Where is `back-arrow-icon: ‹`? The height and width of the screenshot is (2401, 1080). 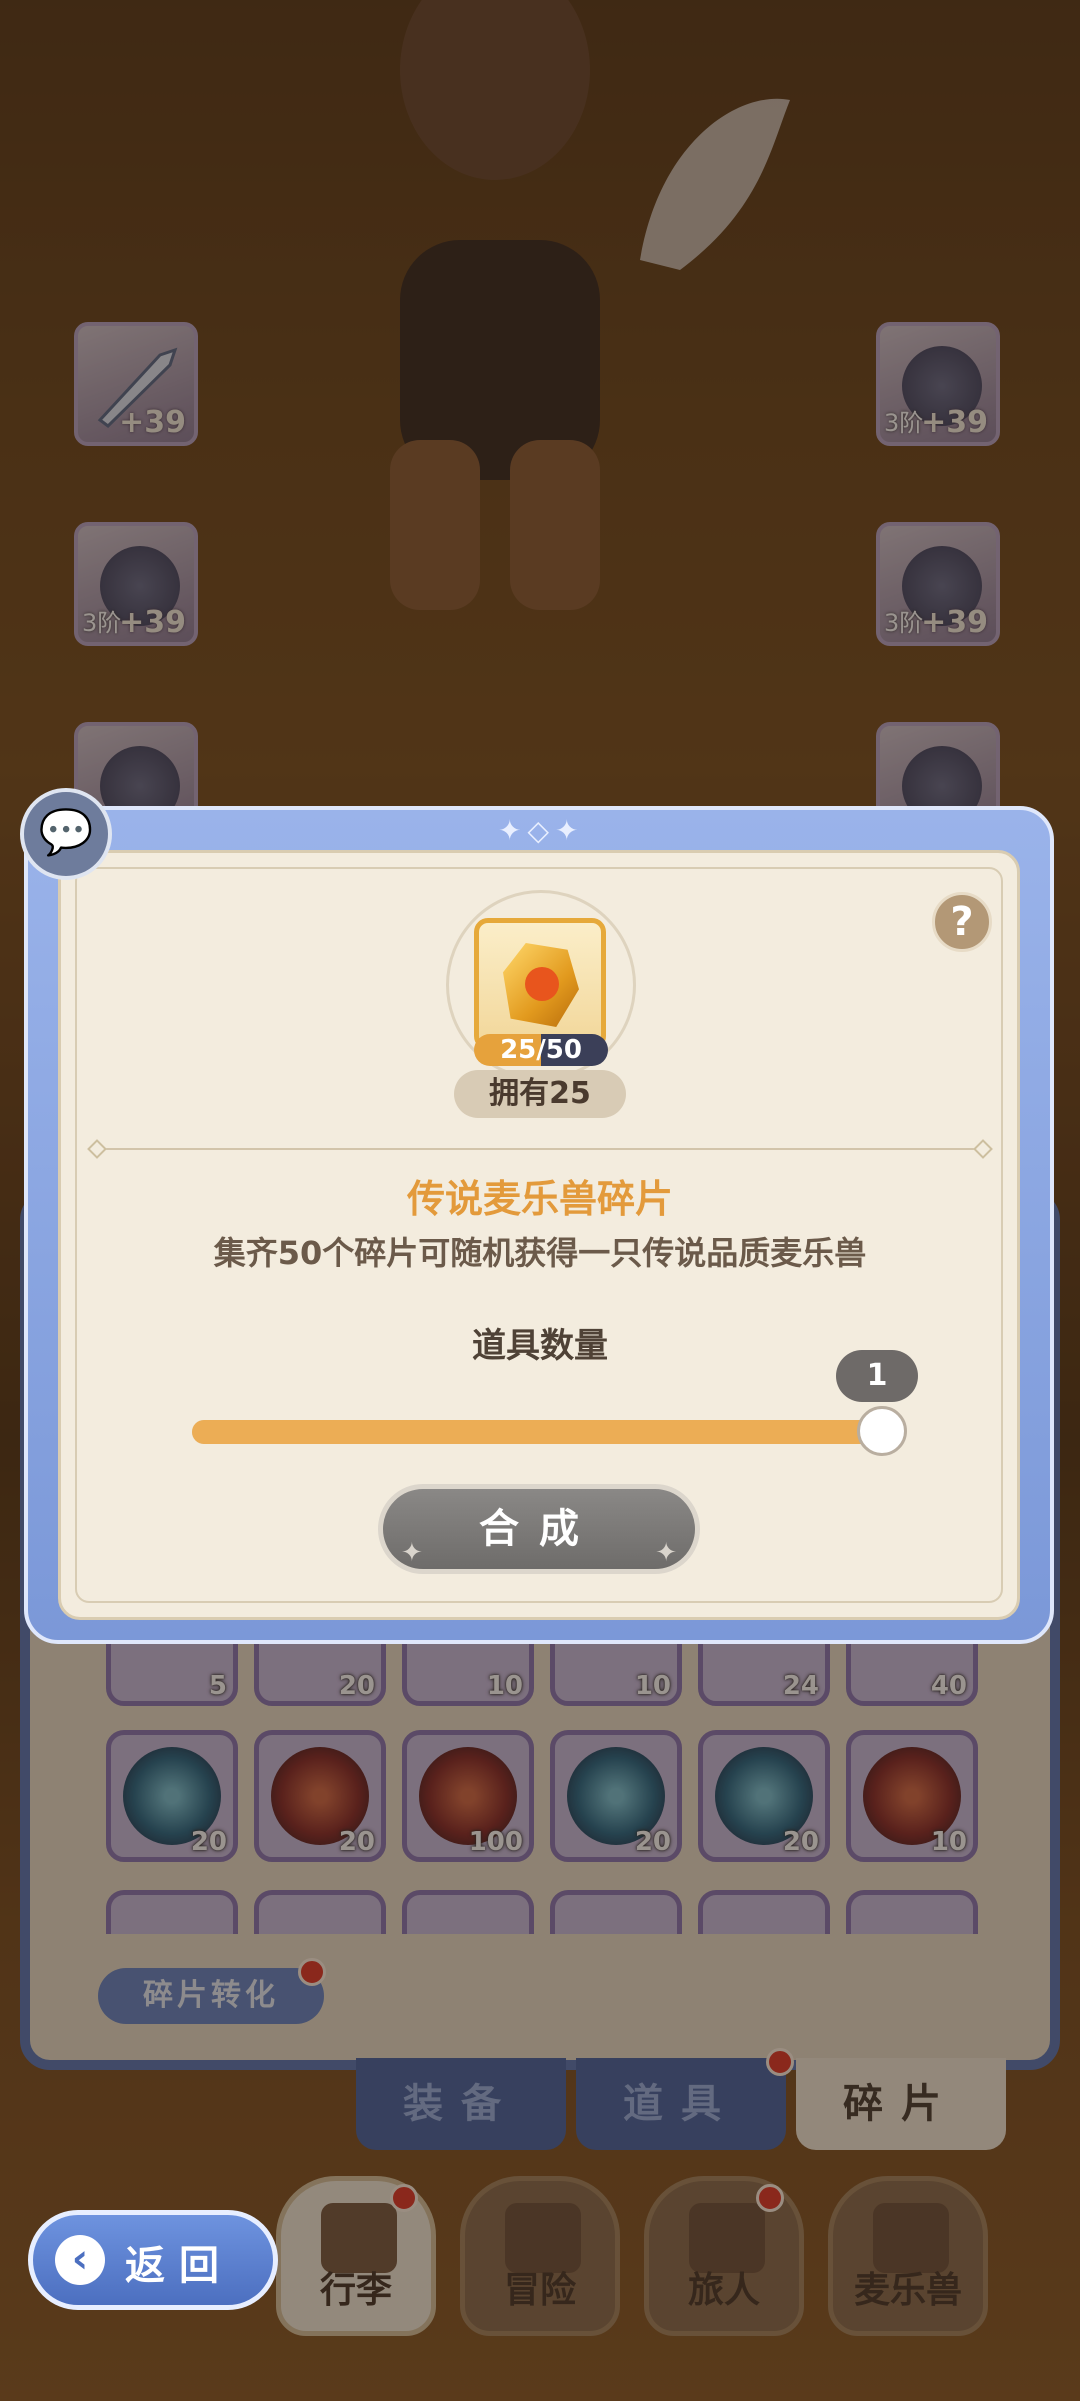 back-arrow-icon: ‹ is located at coordinates (80, 2260).